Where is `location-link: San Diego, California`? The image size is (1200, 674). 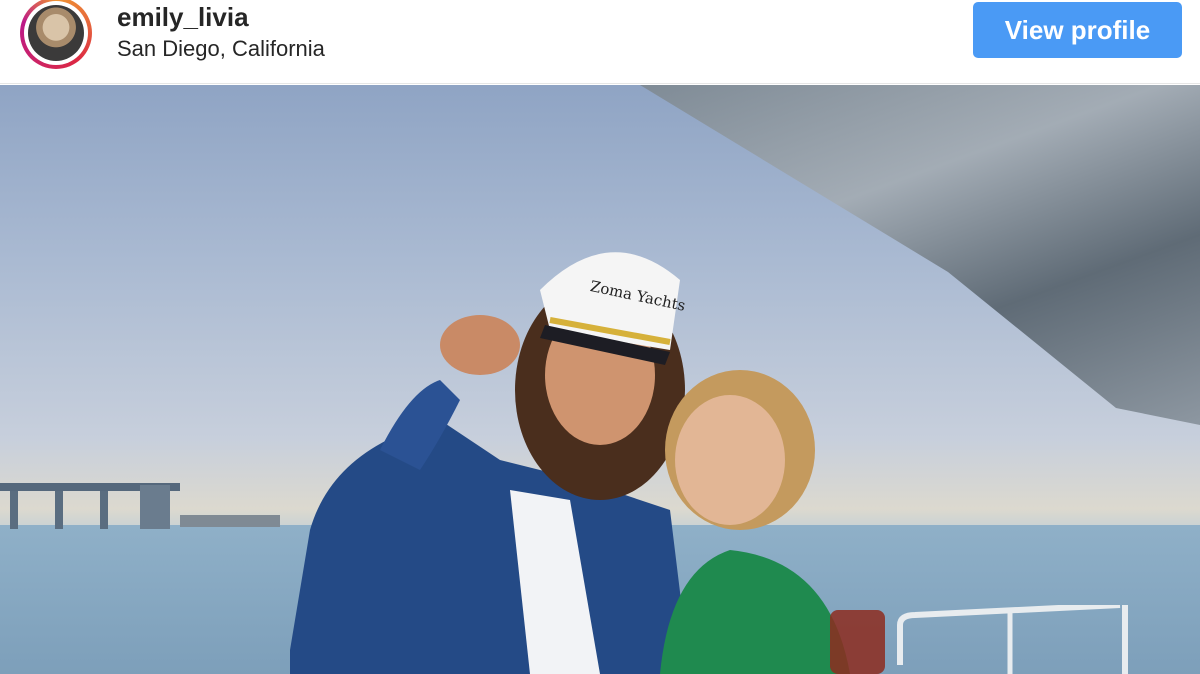
location-link: San Diego, California is located at coordinates (221, 49).